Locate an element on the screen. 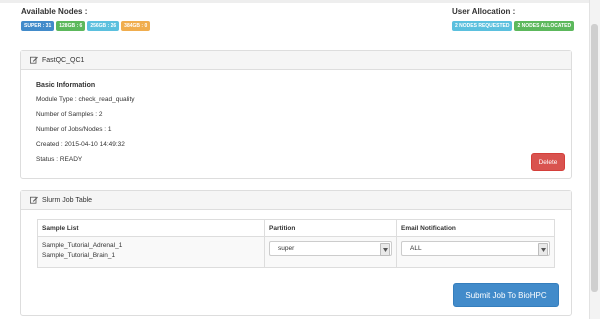 The image size is (600, 319). module-type: Module Type : check_read_quality is located at coordinates (85, 99).